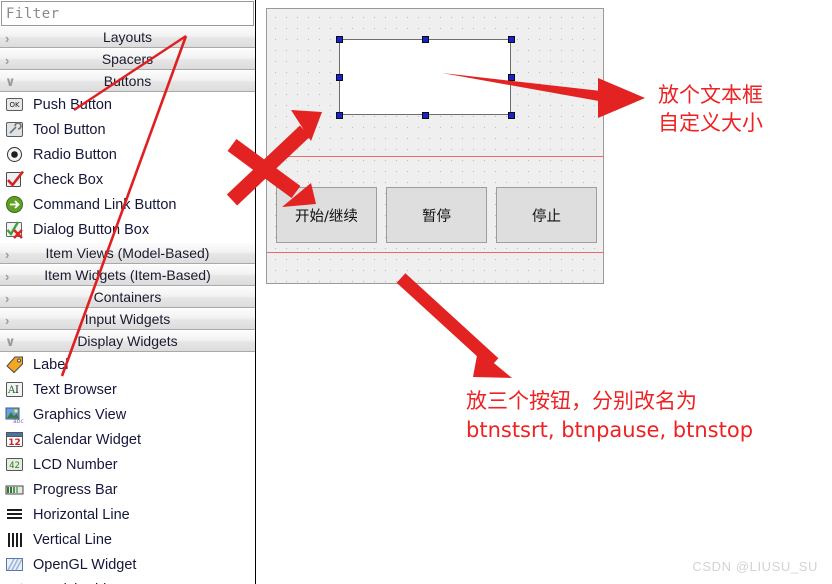  Describe the element at coordinates (127, 129) in the screenshot. I see `widget-item-tool-button: Tool Button` at that location.